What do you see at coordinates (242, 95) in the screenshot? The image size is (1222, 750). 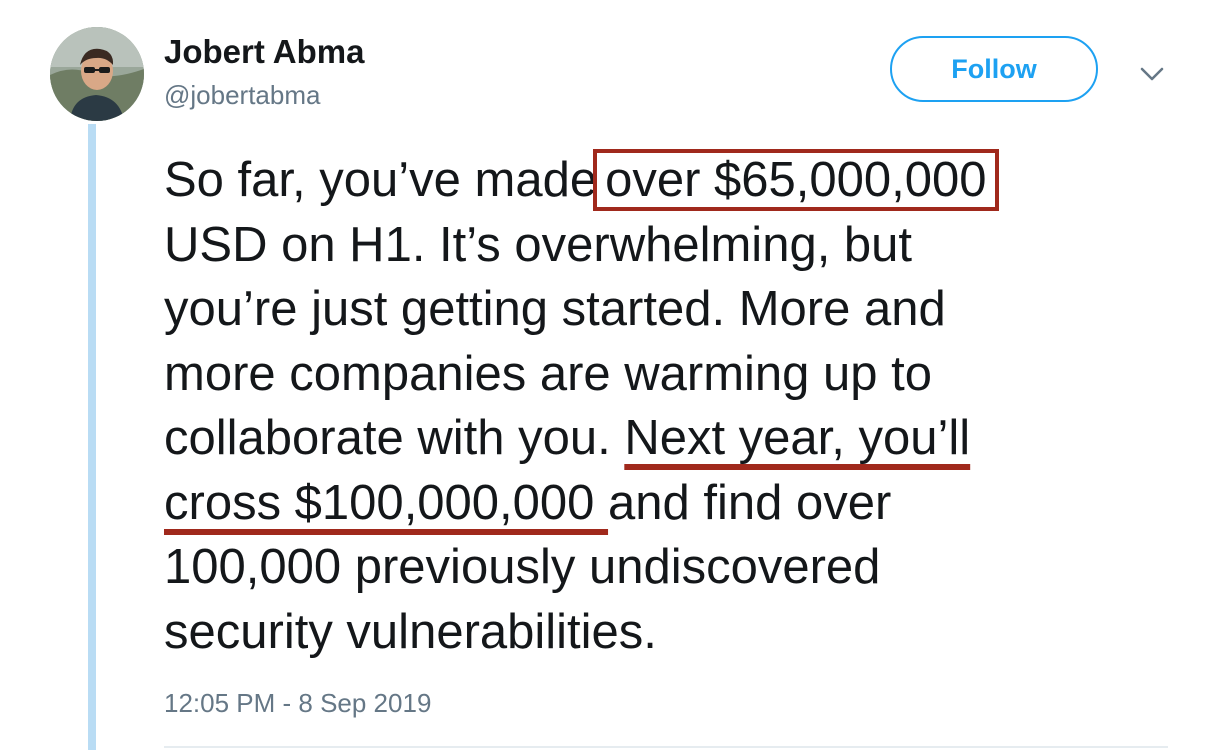 I see `user-handle: @jobertabma` at bounding box center [242, 95].